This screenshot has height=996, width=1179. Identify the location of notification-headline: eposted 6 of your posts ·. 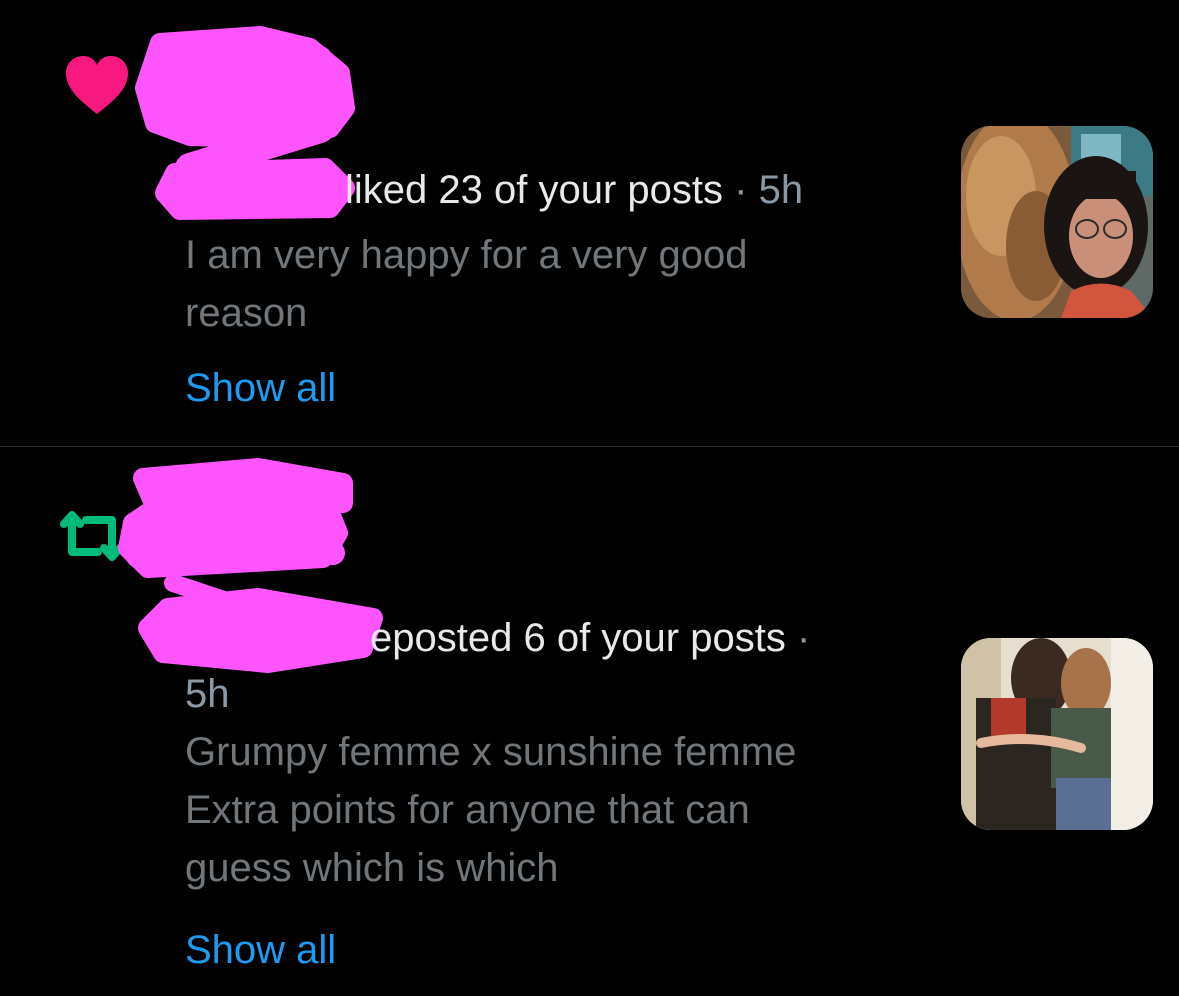
(590, 638).